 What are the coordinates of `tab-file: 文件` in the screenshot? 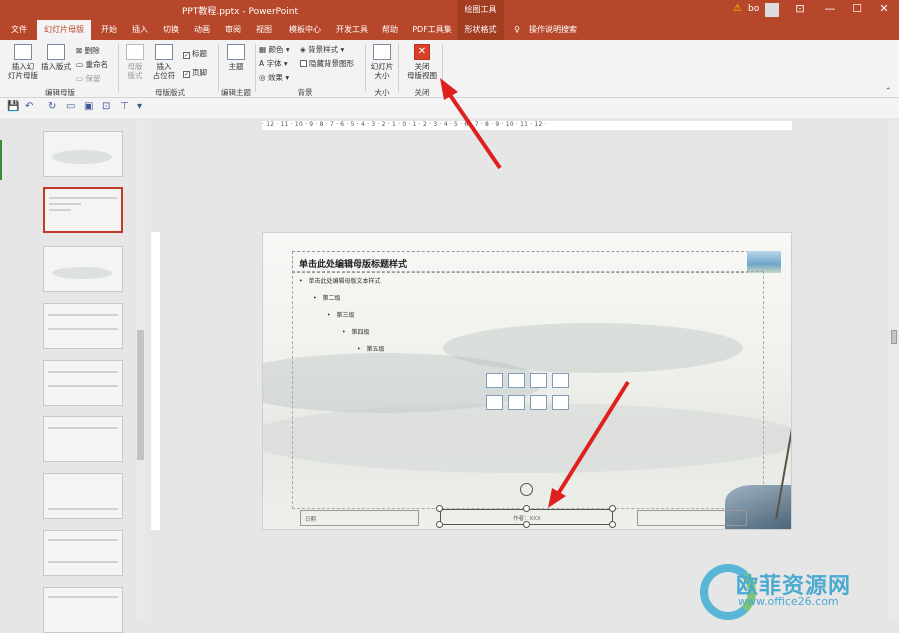 It's located at (19, 30).